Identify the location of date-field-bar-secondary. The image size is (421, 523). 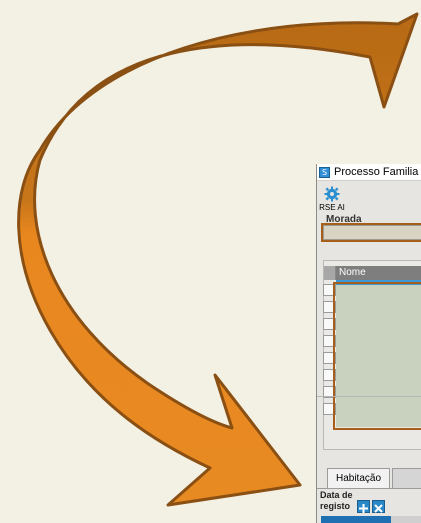
(406, 519).